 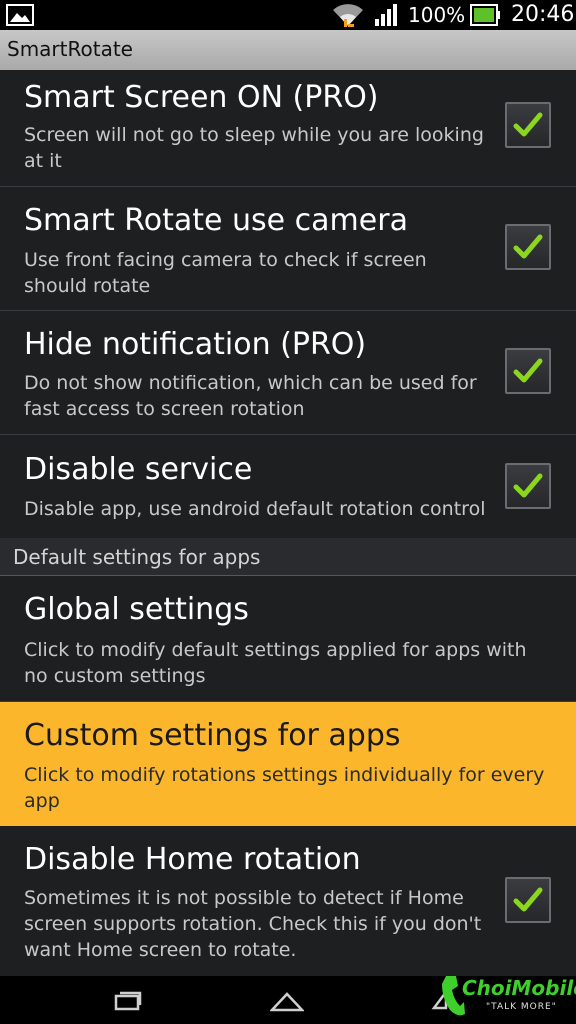 What do you see at coordinates (288, 557) in the screenshot?
I see `category-header: Default settings for apps` at bounding box center [288, 557].